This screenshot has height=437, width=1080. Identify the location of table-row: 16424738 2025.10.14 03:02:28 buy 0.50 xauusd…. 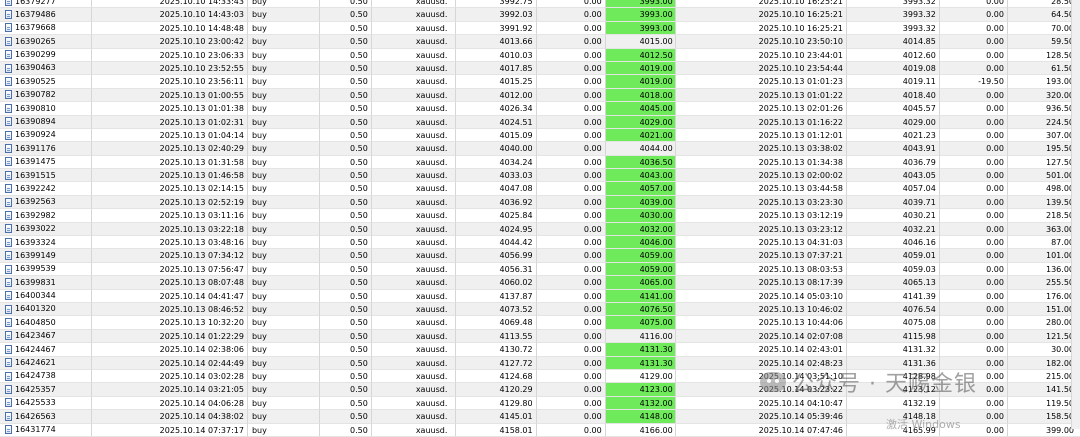
(540, 376).